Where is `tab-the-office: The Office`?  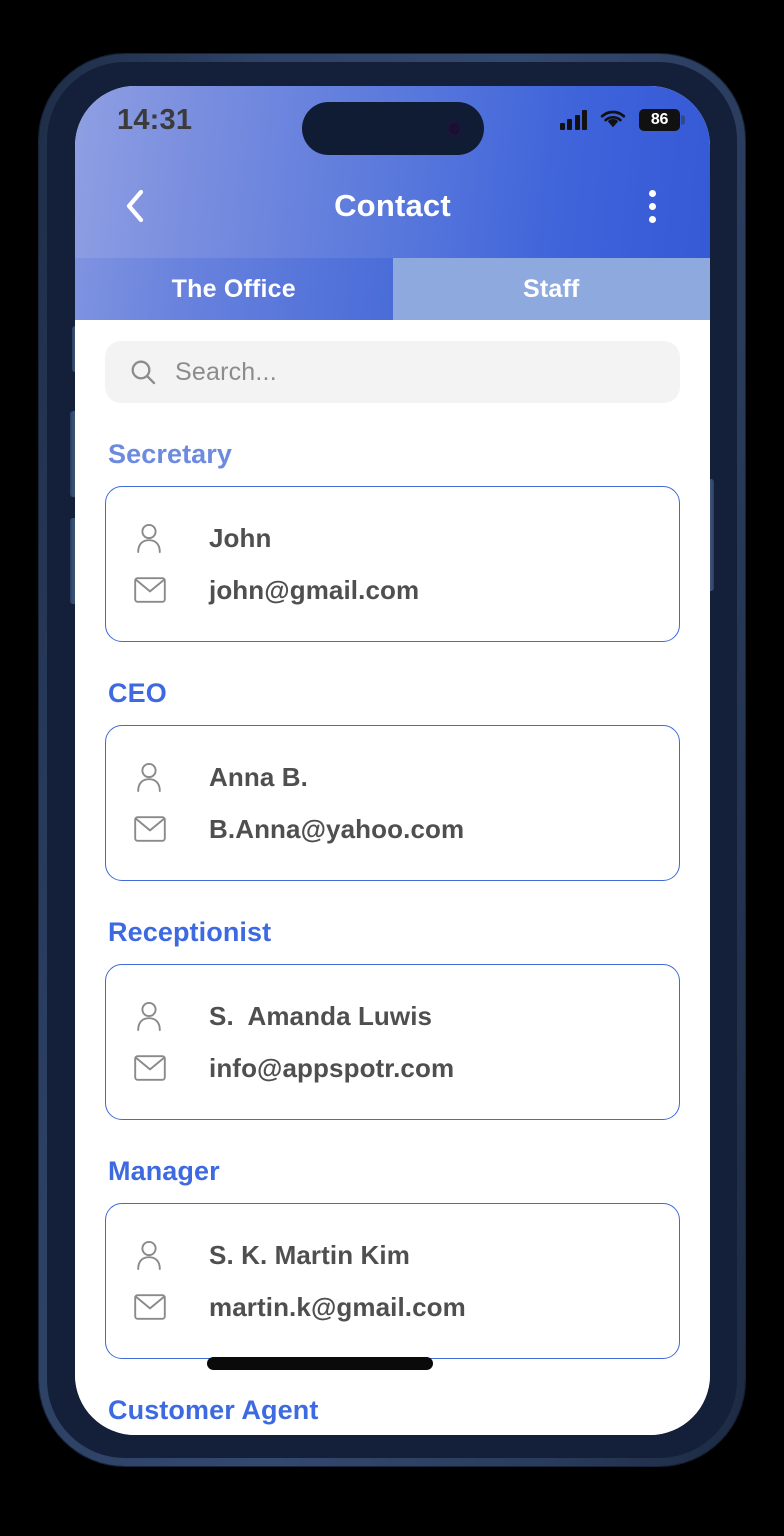 tab-the-office: The Office is located at coordinates (234, 289).